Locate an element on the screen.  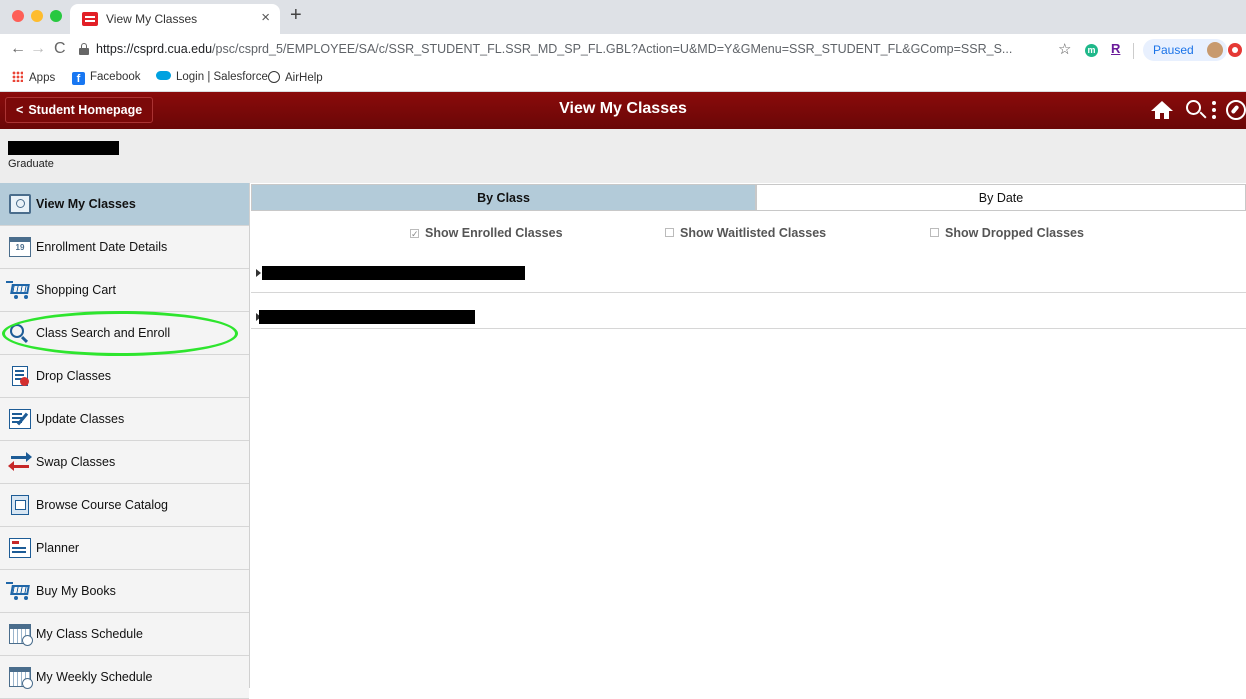
sidebar-item-label: Class Search and Enroll is located at coordinates (103, 333).